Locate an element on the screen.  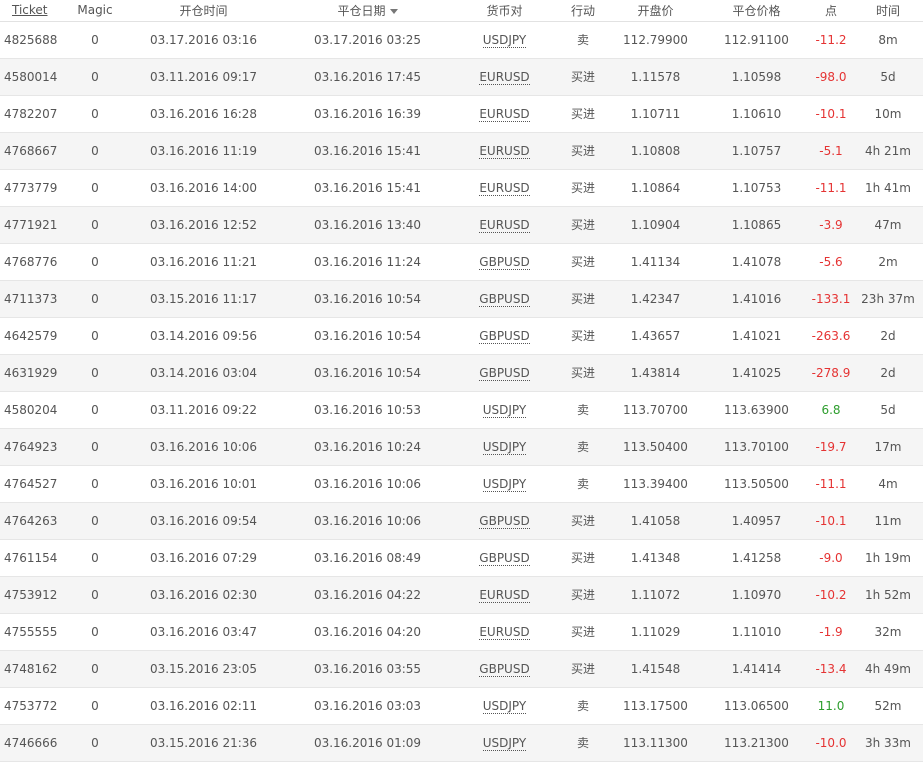
duration-cell: 47m is located at coordinates (888, 225).